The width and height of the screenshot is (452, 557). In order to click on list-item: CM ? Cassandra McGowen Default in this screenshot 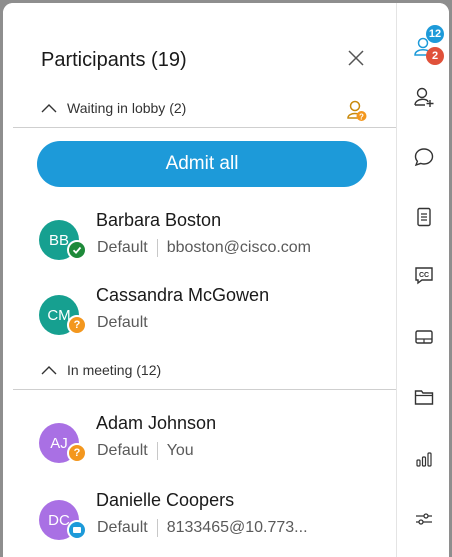, I will do `click(199, 316)`.